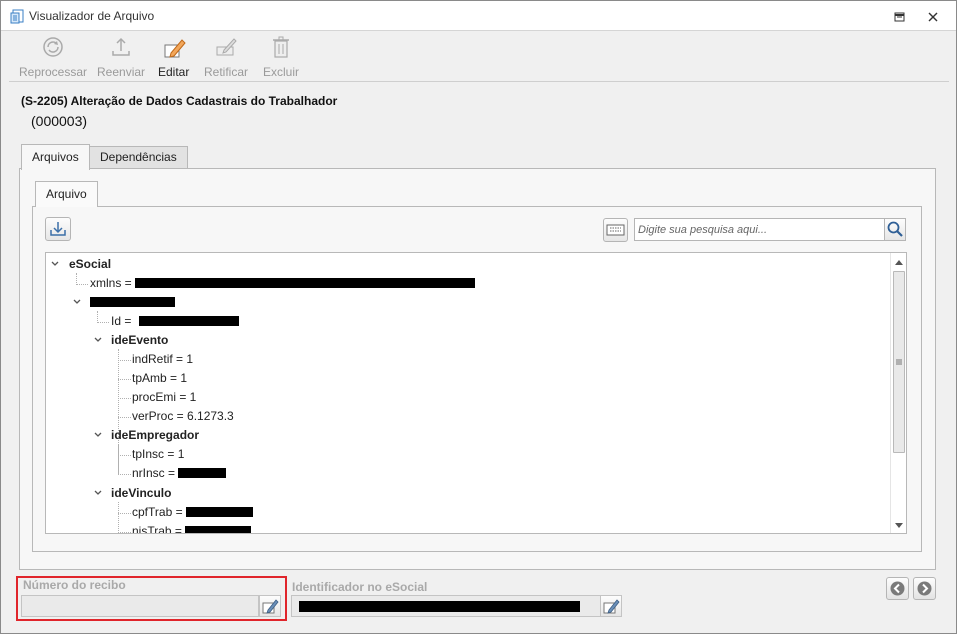 The image size is (957, 634). I want to click on reprocess-button: Reprocessar, so click(53, 57).